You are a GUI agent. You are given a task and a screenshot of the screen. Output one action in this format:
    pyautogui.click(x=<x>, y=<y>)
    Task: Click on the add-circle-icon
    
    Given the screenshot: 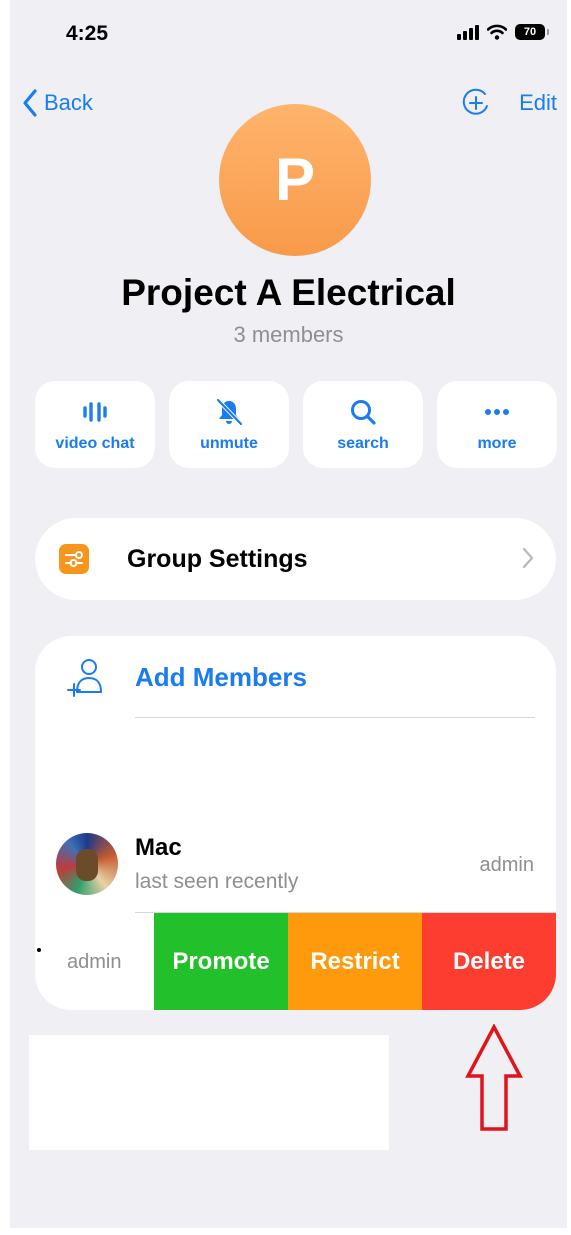 What is the action you would take?
    pyautogui.click(x=476, y=103)
    